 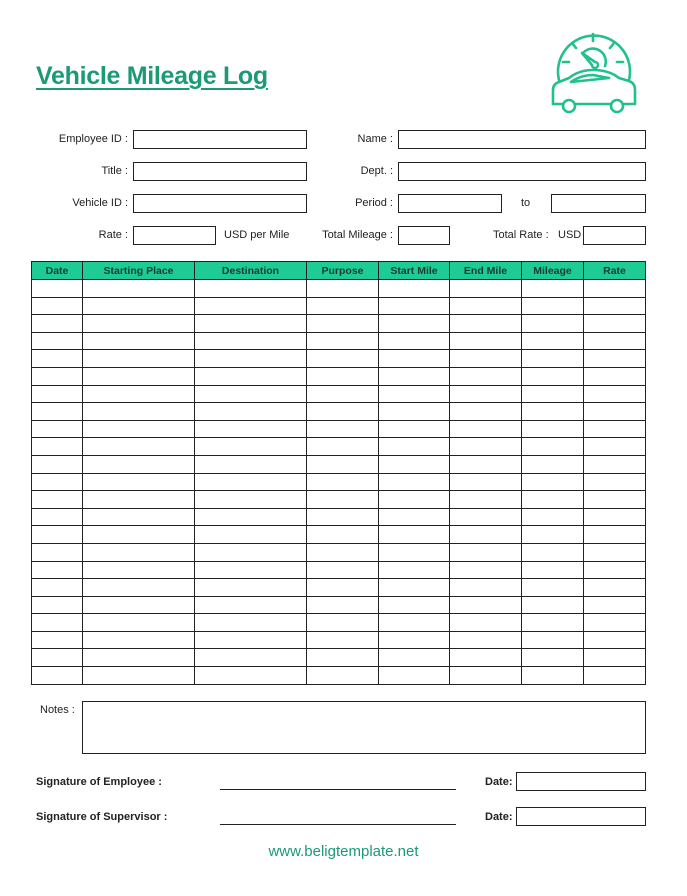 What do you see at coordinates (220, 139) in the screenshot?
I see `employee-id-field` at bounding box center [220, 139].